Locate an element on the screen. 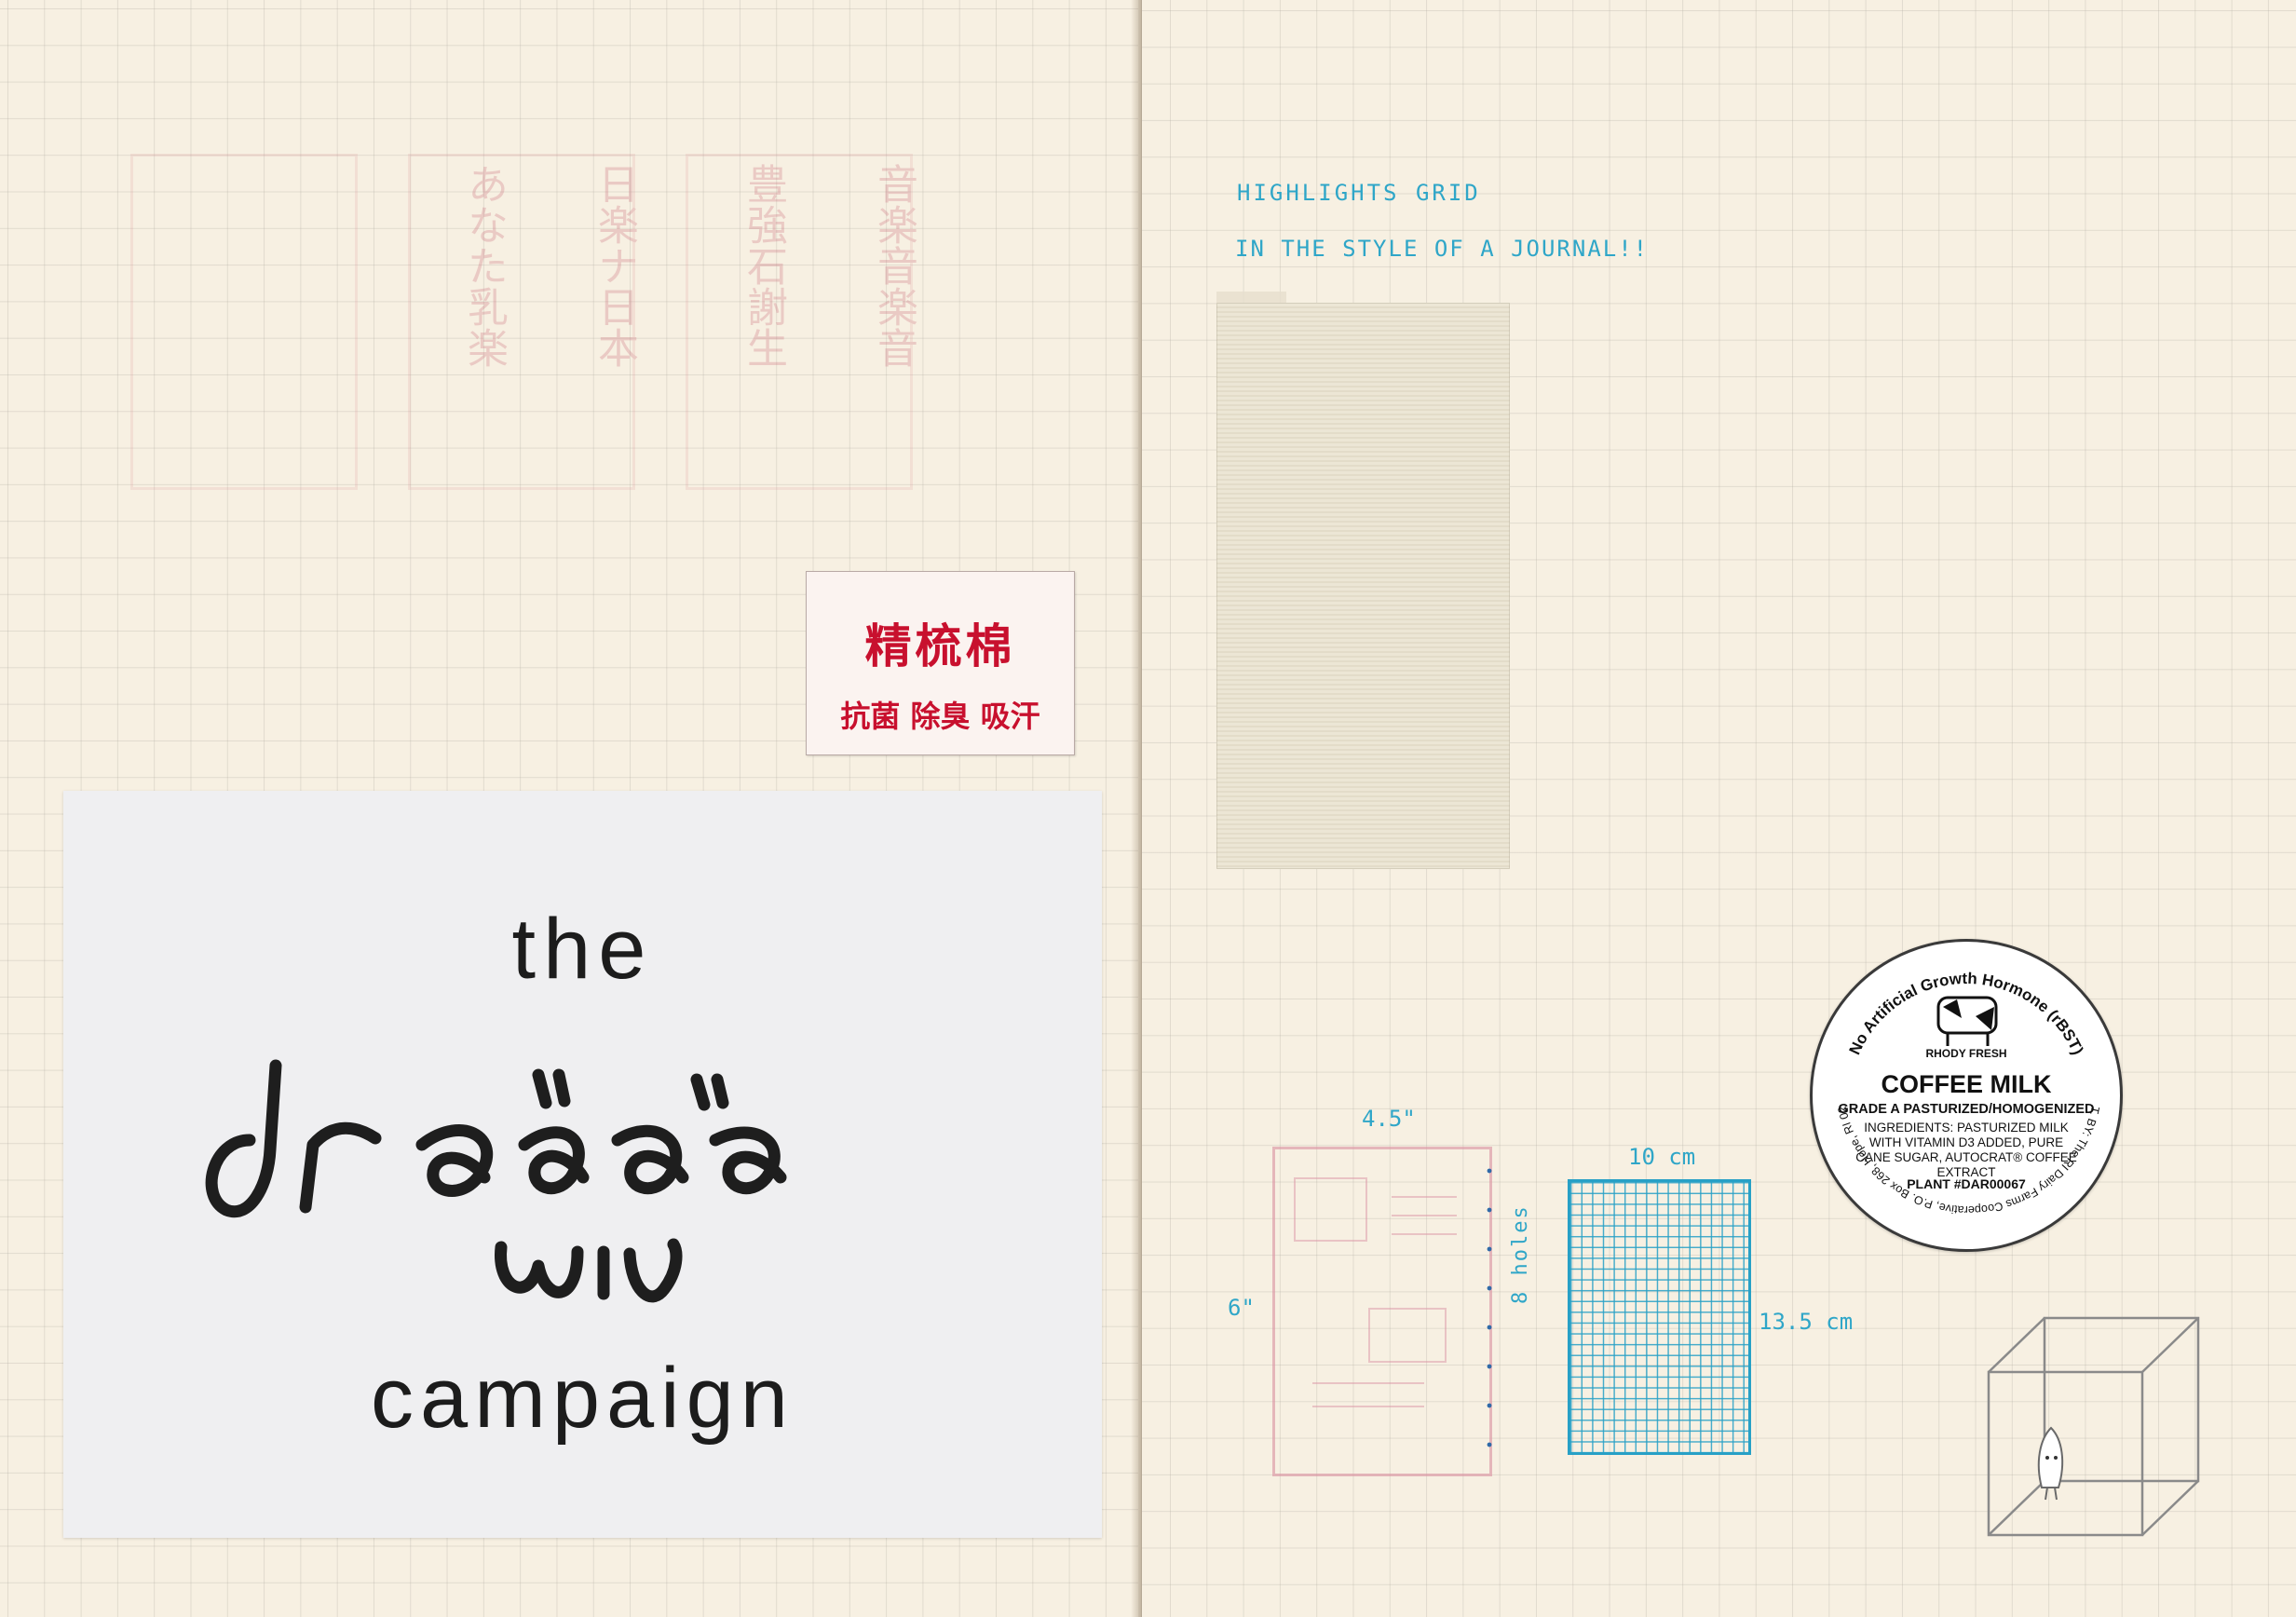 This screenshot has height=1617, width=2296. cotton-label-tag: 精梳棉 抗菌 除臭 吸汗 is located at coordinates (940, 663).